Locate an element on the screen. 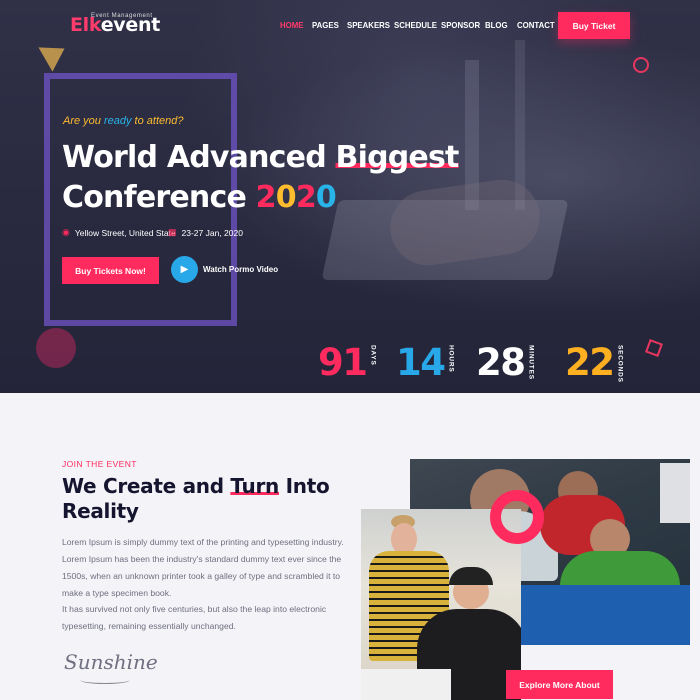  nav-item-blog: Blog is located at coordinates (499, 25).